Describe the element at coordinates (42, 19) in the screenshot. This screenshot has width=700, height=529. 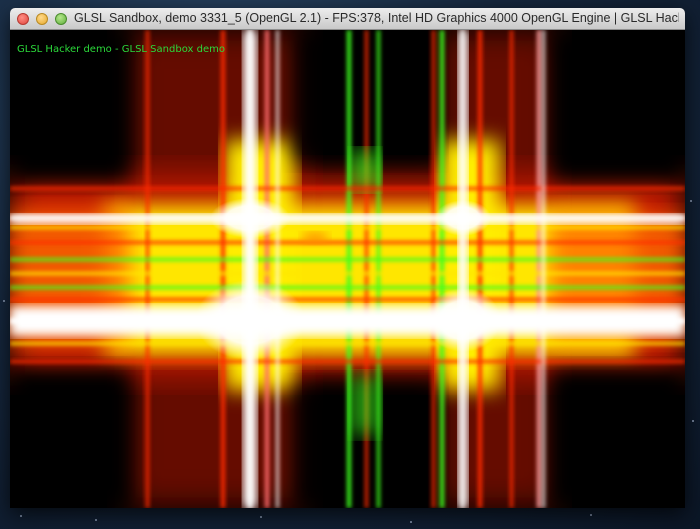
I see `minimize-button` at that location.